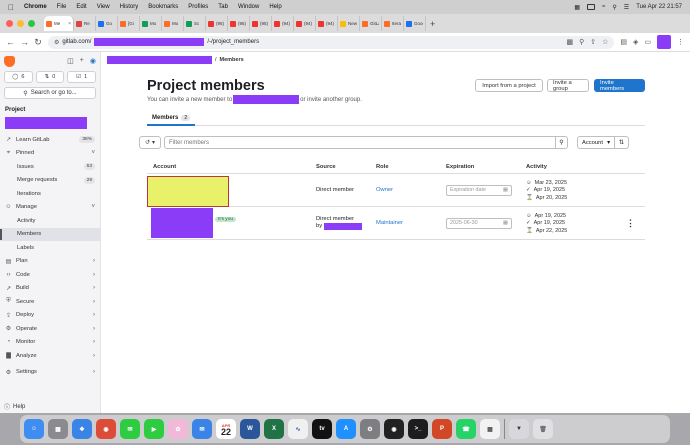 This screenshot has height=445, width=690. What do you see at coordinates (266, 99) in the screenshot?
I see `redacted-project-link` at bounding box center [266, 99].